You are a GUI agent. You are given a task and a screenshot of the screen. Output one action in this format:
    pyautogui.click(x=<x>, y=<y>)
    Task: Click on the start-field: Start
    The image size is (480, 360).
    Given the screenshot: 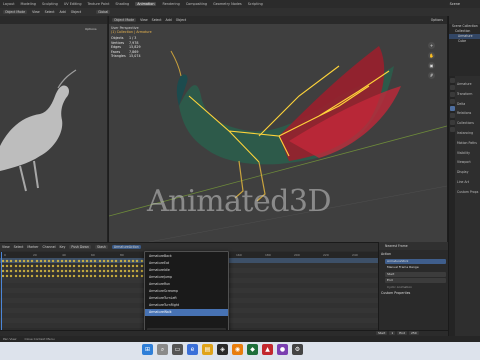 What is the action you would take?
    pyautogui.click(x=415, y=274)
    